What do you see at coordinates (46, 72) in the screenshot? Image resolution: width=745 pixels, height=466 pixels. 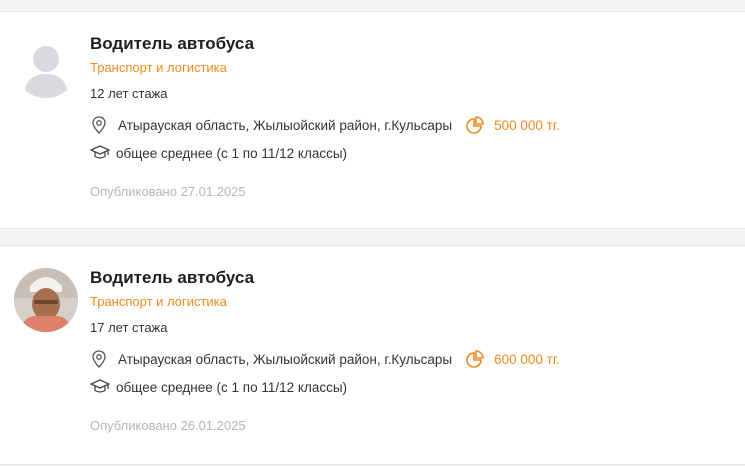 I see `user-placeholder-icon` at bounding box center [46, 72].